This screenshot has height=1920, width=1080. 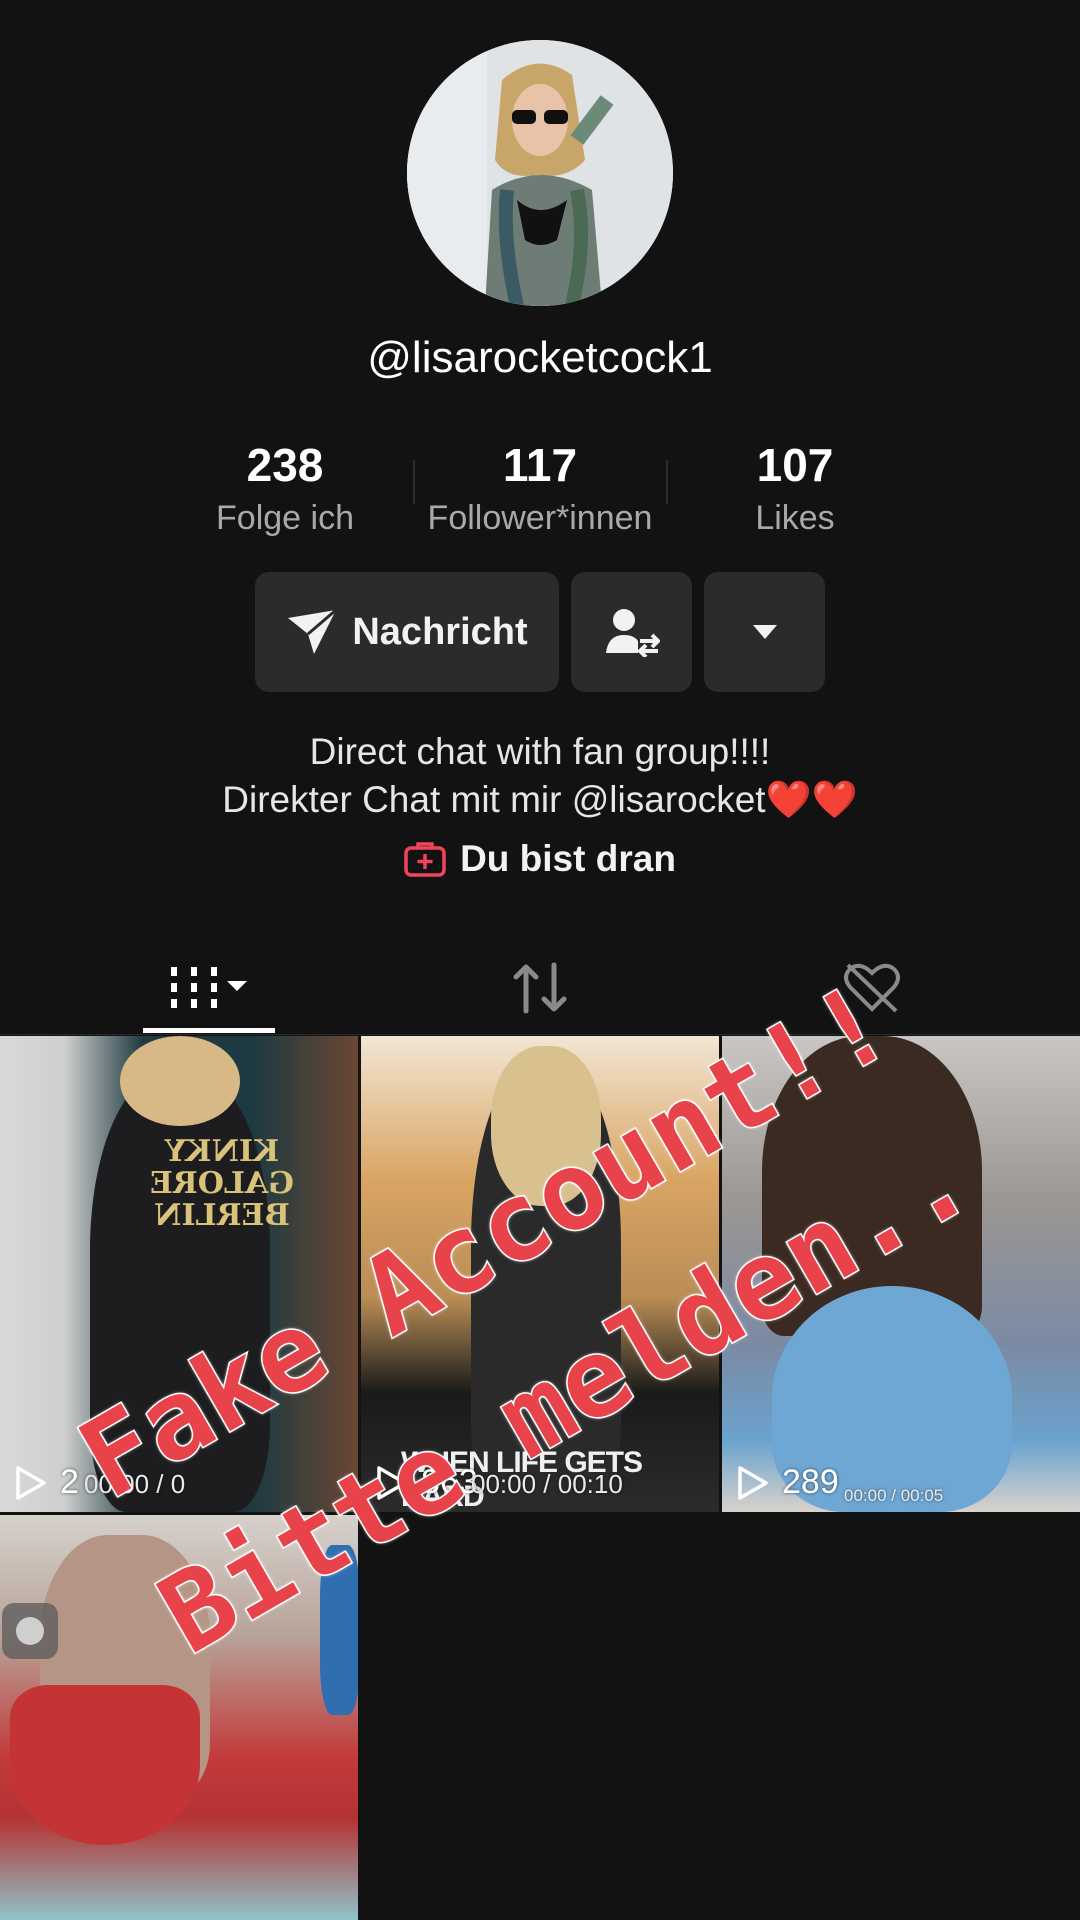 What do you see at coordinates (568, 858) in the screenshot?
I see `your-turn-label: Du bist dran` at bounding box center [568, 858].